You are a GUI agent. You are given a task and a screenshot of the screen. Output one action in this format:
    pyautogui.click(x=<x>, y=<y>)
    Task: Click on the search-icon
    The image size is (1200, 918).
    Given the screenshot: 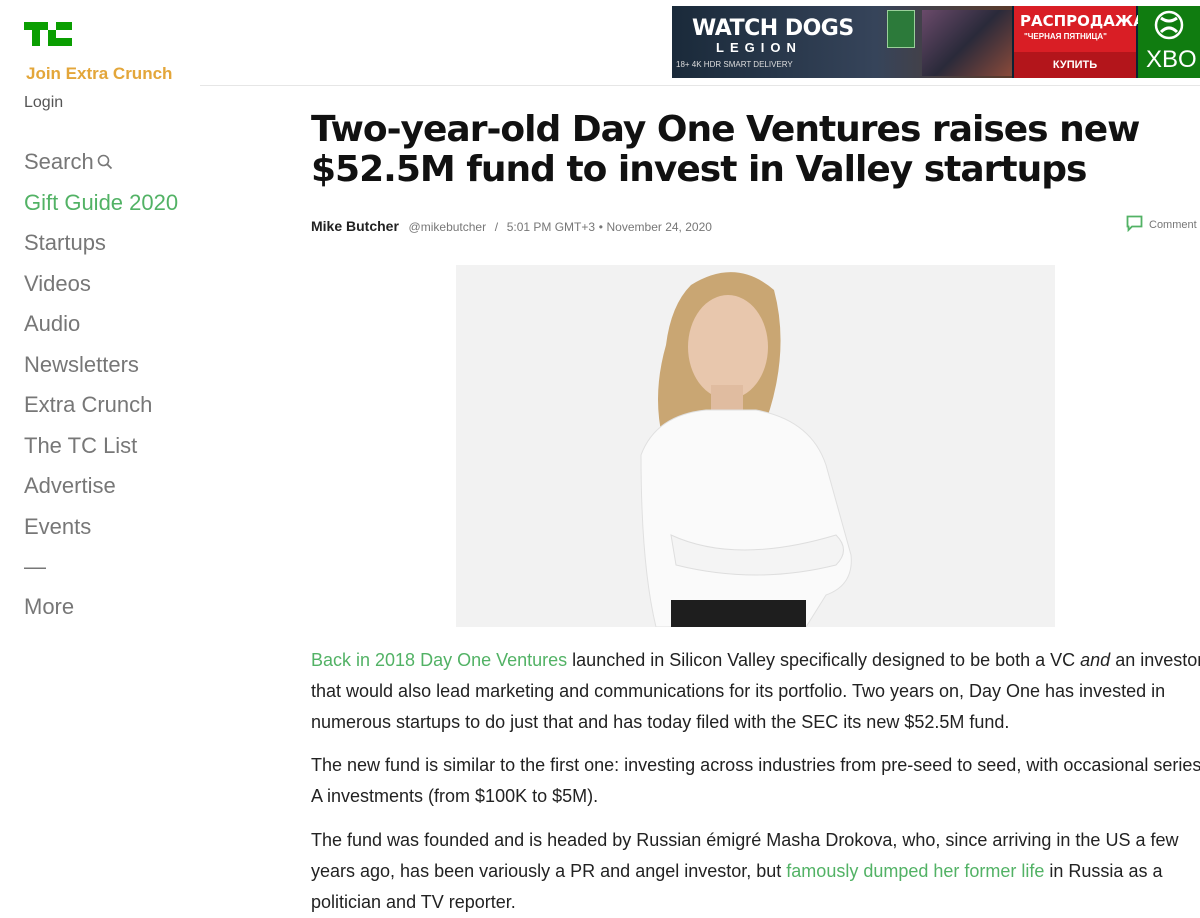 What is the action you would take?
    pyautogui.click(x=105, y=163)
    